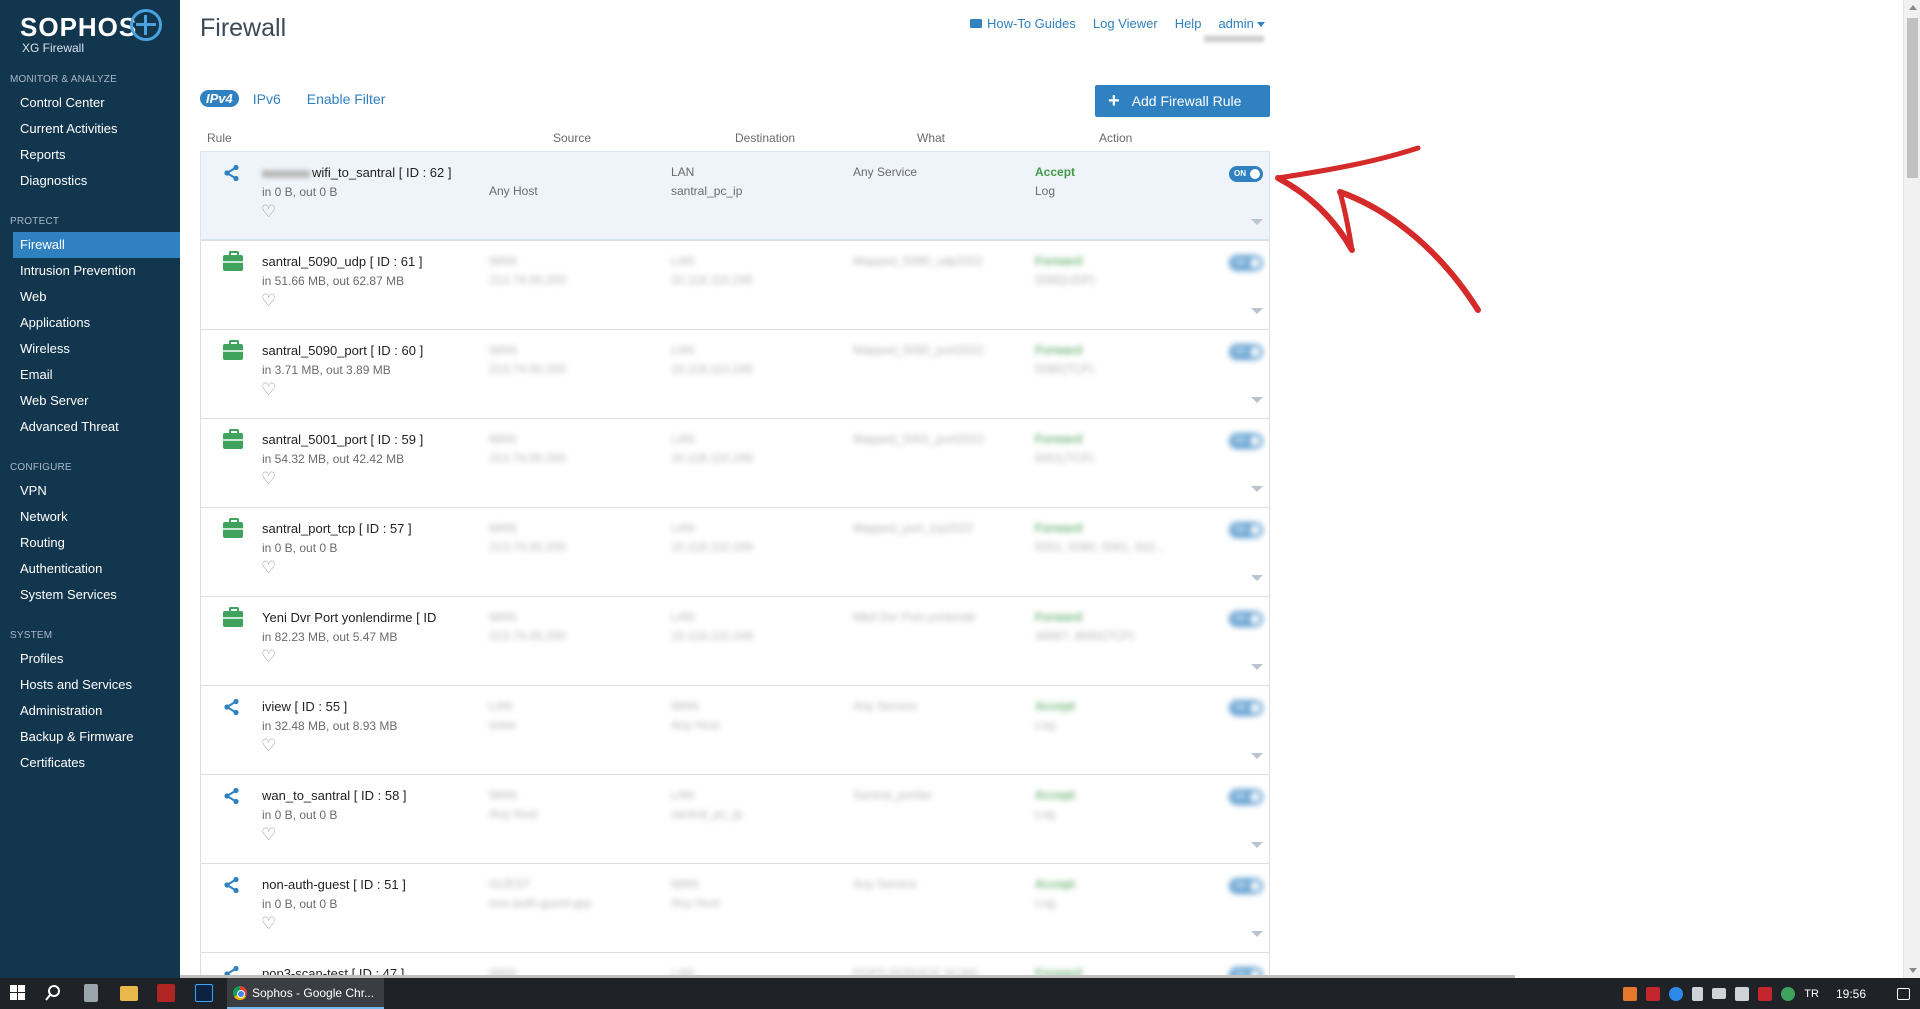 This screenshot has width=1920, height=1009. What do you see at coordinates (90, 155) in the screenshot?
I see `sidebar-item-reports: Reports` at bounding box center [90, 155].